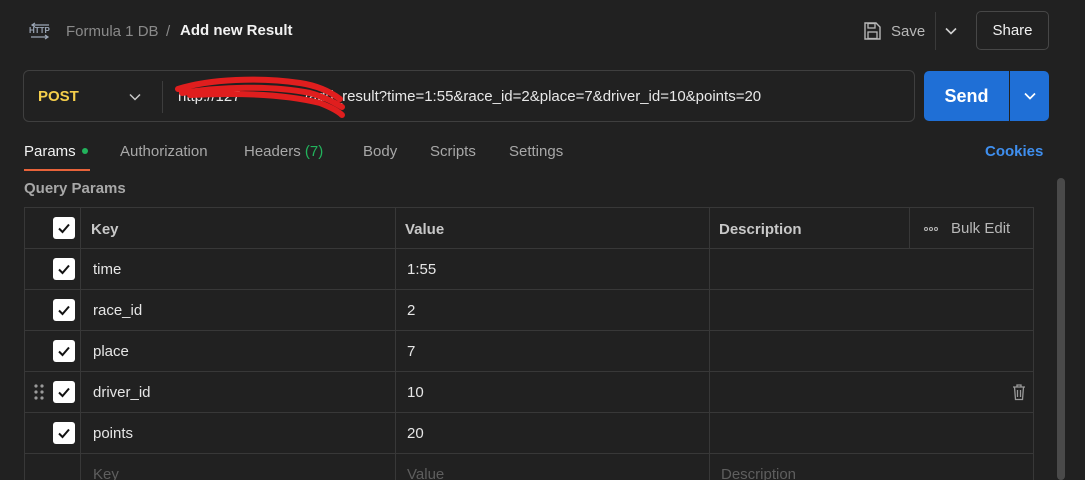 The width and height of the screenshot is (1085, 480). I want to click on column-value: Value, so click(425, 229).